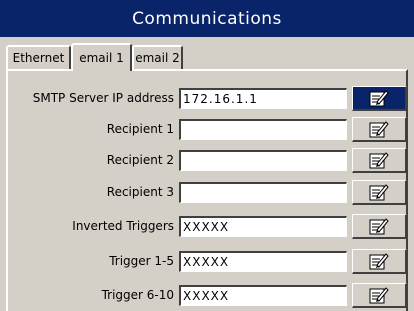  I want to click on smtp-server-edit-button, so click(379, 98).